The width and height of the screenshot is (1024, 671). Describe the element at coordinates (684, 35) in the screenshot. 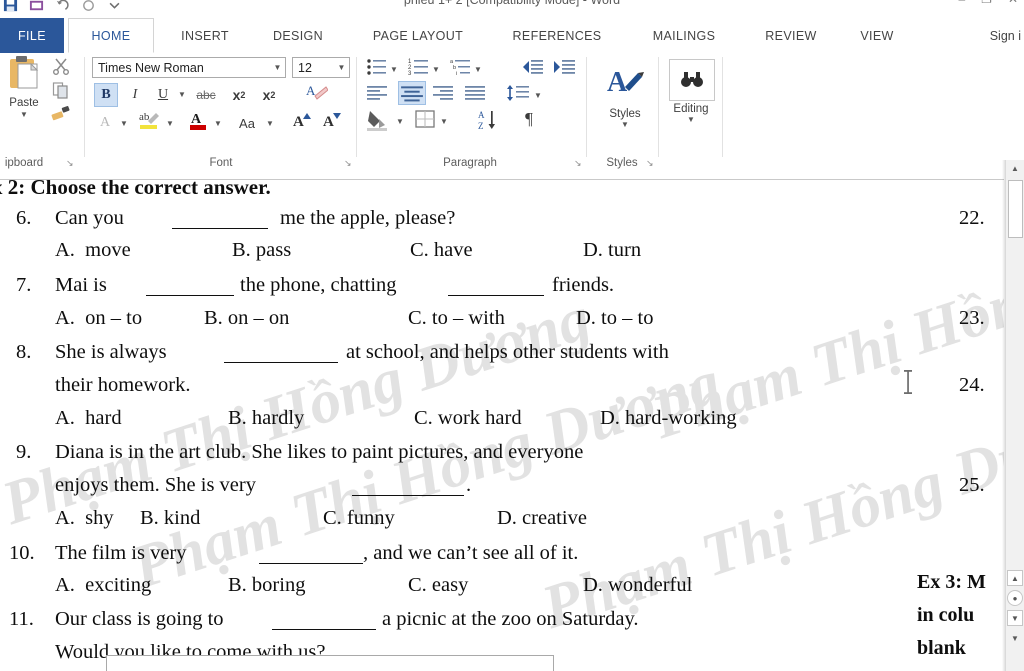

I see `tab-mailings: MAILINGS` at that location.